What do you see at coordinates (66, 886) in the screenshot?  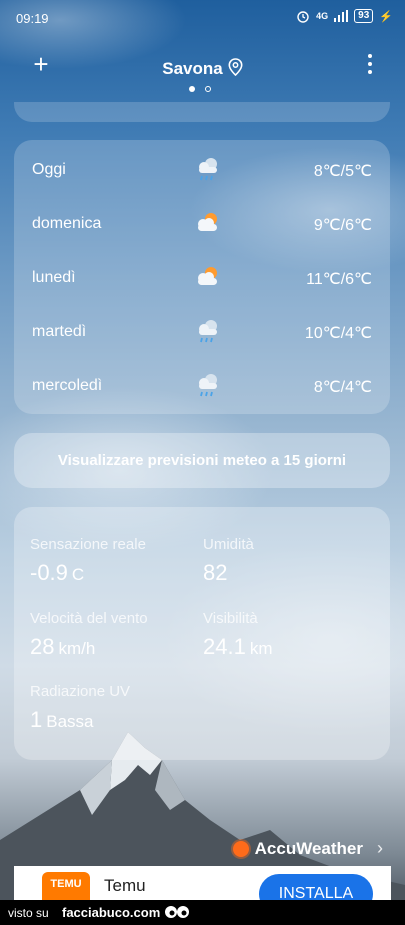 I see `temu-logo: TEMU` at bounding box center [66, 886].